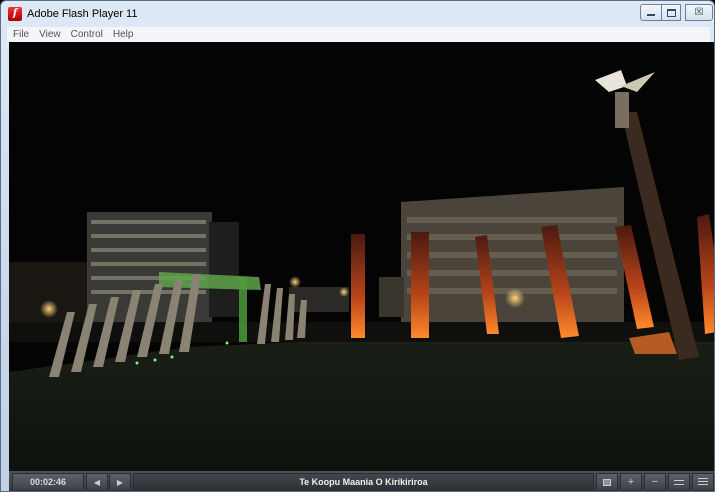 Image resolution: width=715 pixels, height=492 pixels. I want to click on zoom-in-button: +, so click(631, 482).